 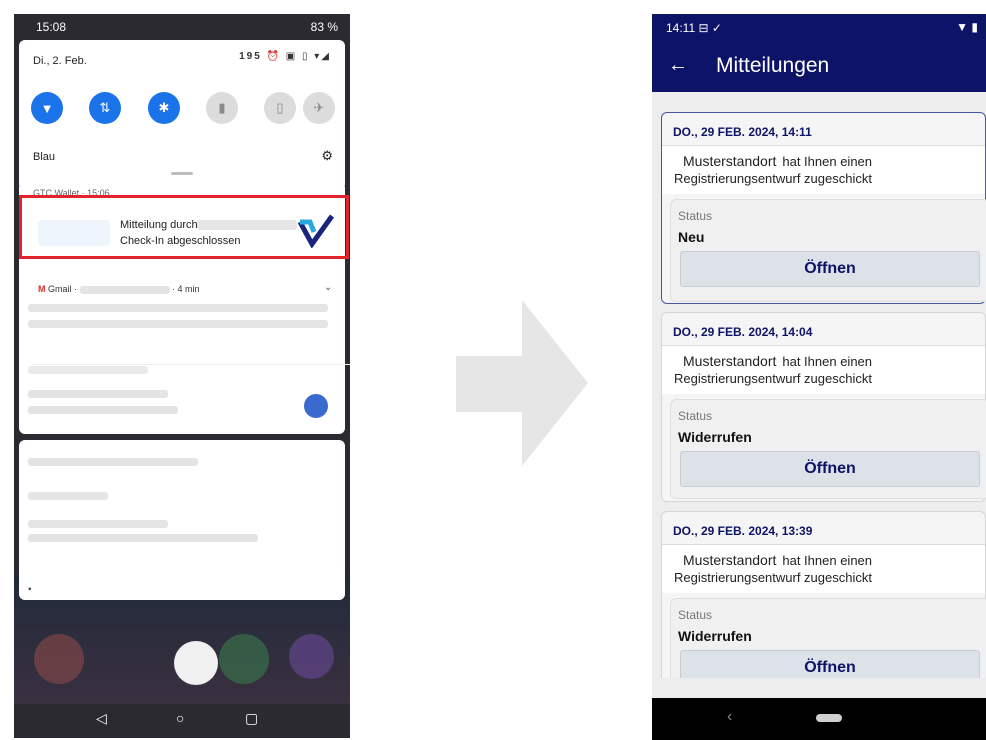 What do you see at coordinates (742, 132) in the screenshot?
I see `message-date: DO., 29 FEB. 2024, 14:11` at bounding box center [742, 132].